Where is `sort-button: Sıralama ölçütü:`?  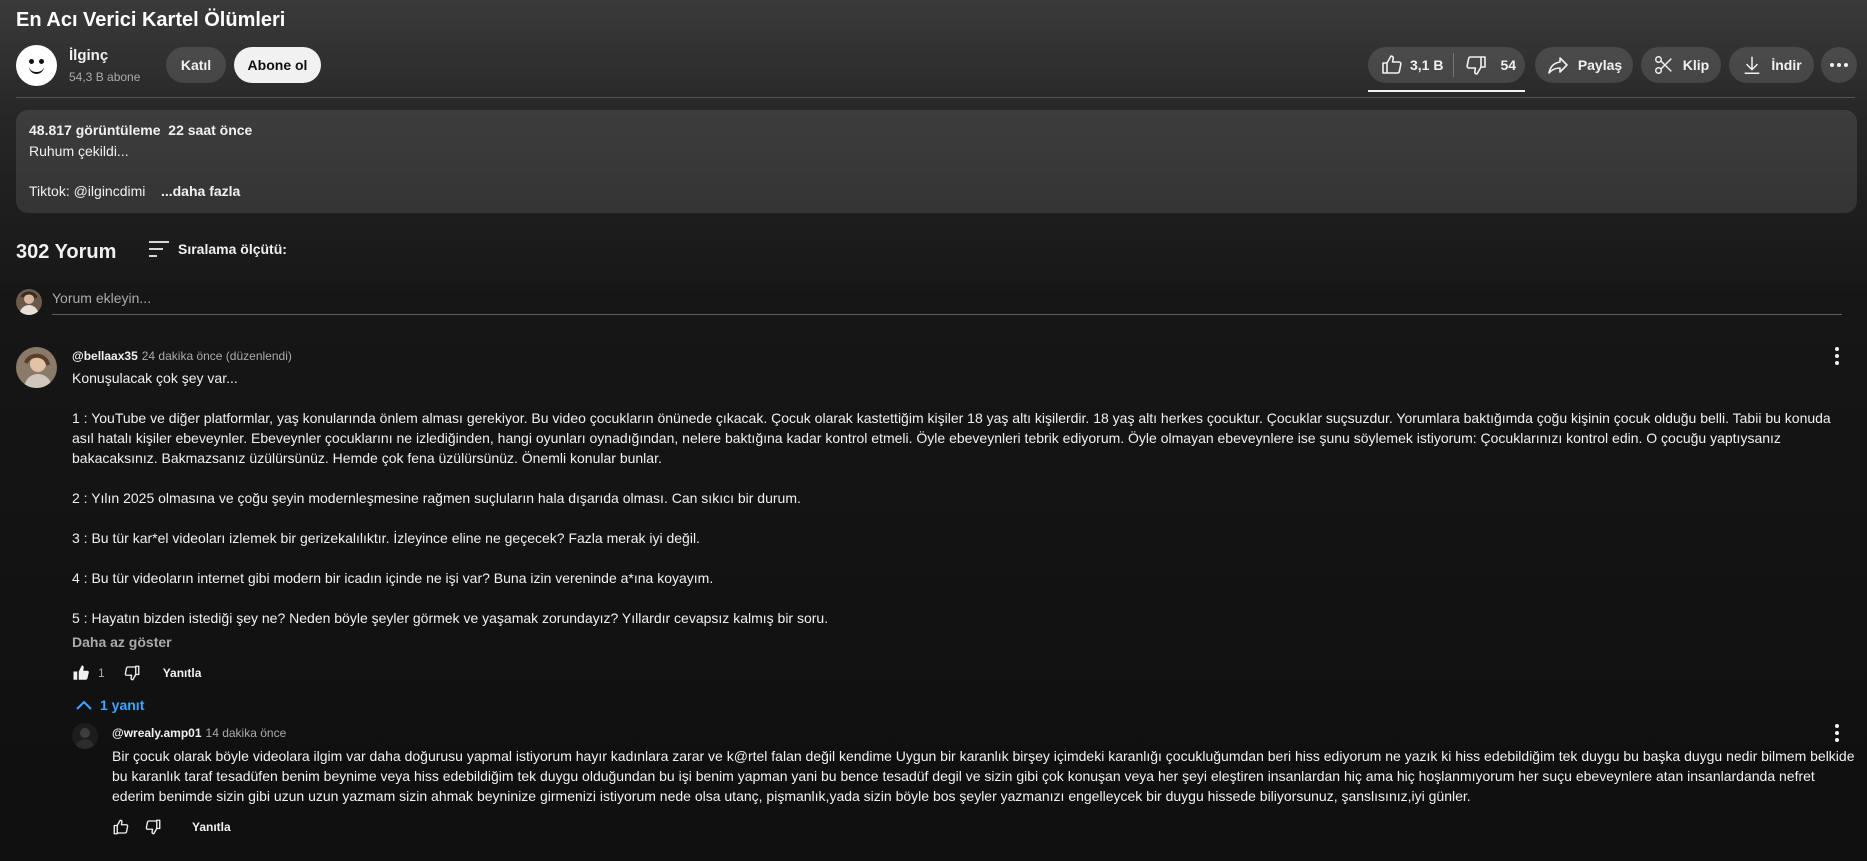 sort-button: Sıralama ölçütü: is located at coordinates (217, 249).